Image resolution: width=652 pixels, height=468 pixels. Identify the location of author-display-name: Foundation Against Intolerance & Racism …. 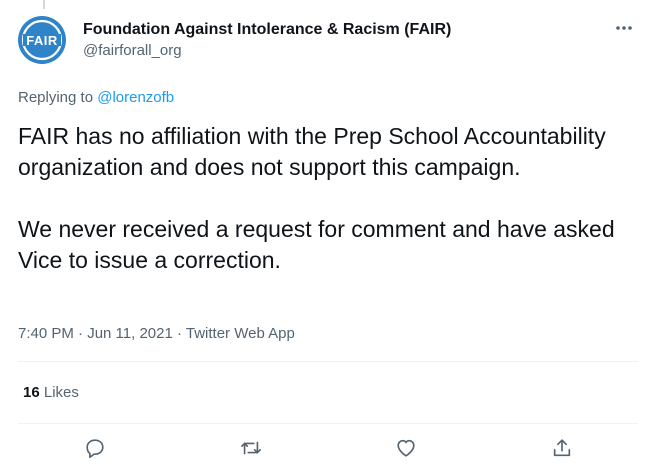
(267, 30).